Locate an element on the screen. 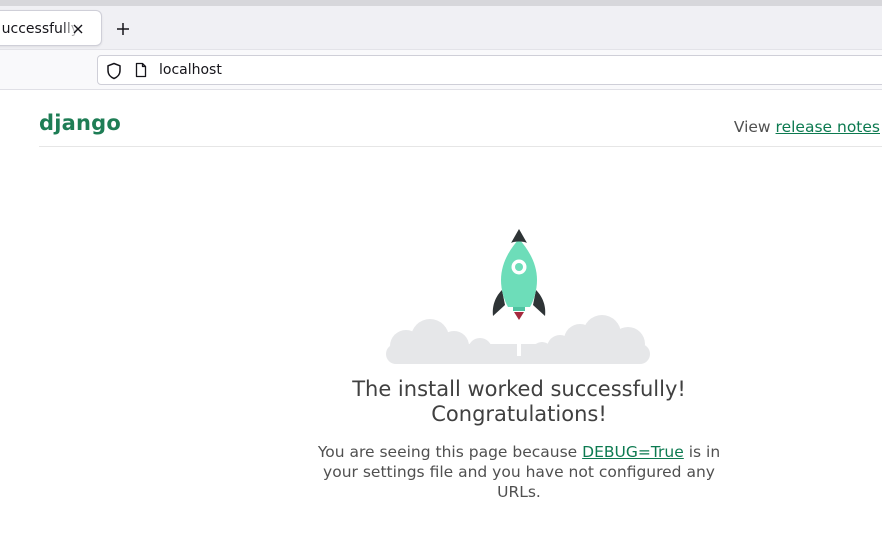 Image resolution: width=882 pixels, height=552 pixels. django-header: django View release notes is located at coordinates (460, 119).